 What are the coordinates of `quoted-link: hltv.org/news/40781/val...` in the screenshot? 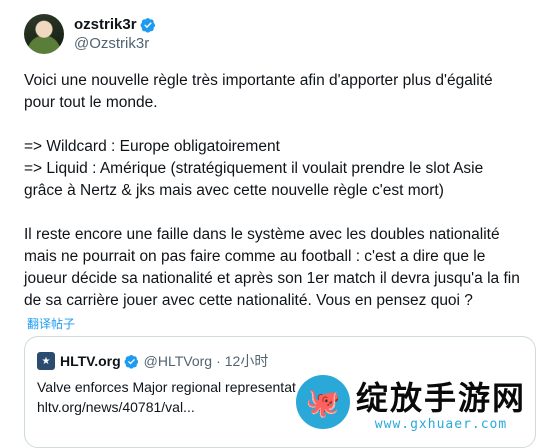 It's located at (166, 407).